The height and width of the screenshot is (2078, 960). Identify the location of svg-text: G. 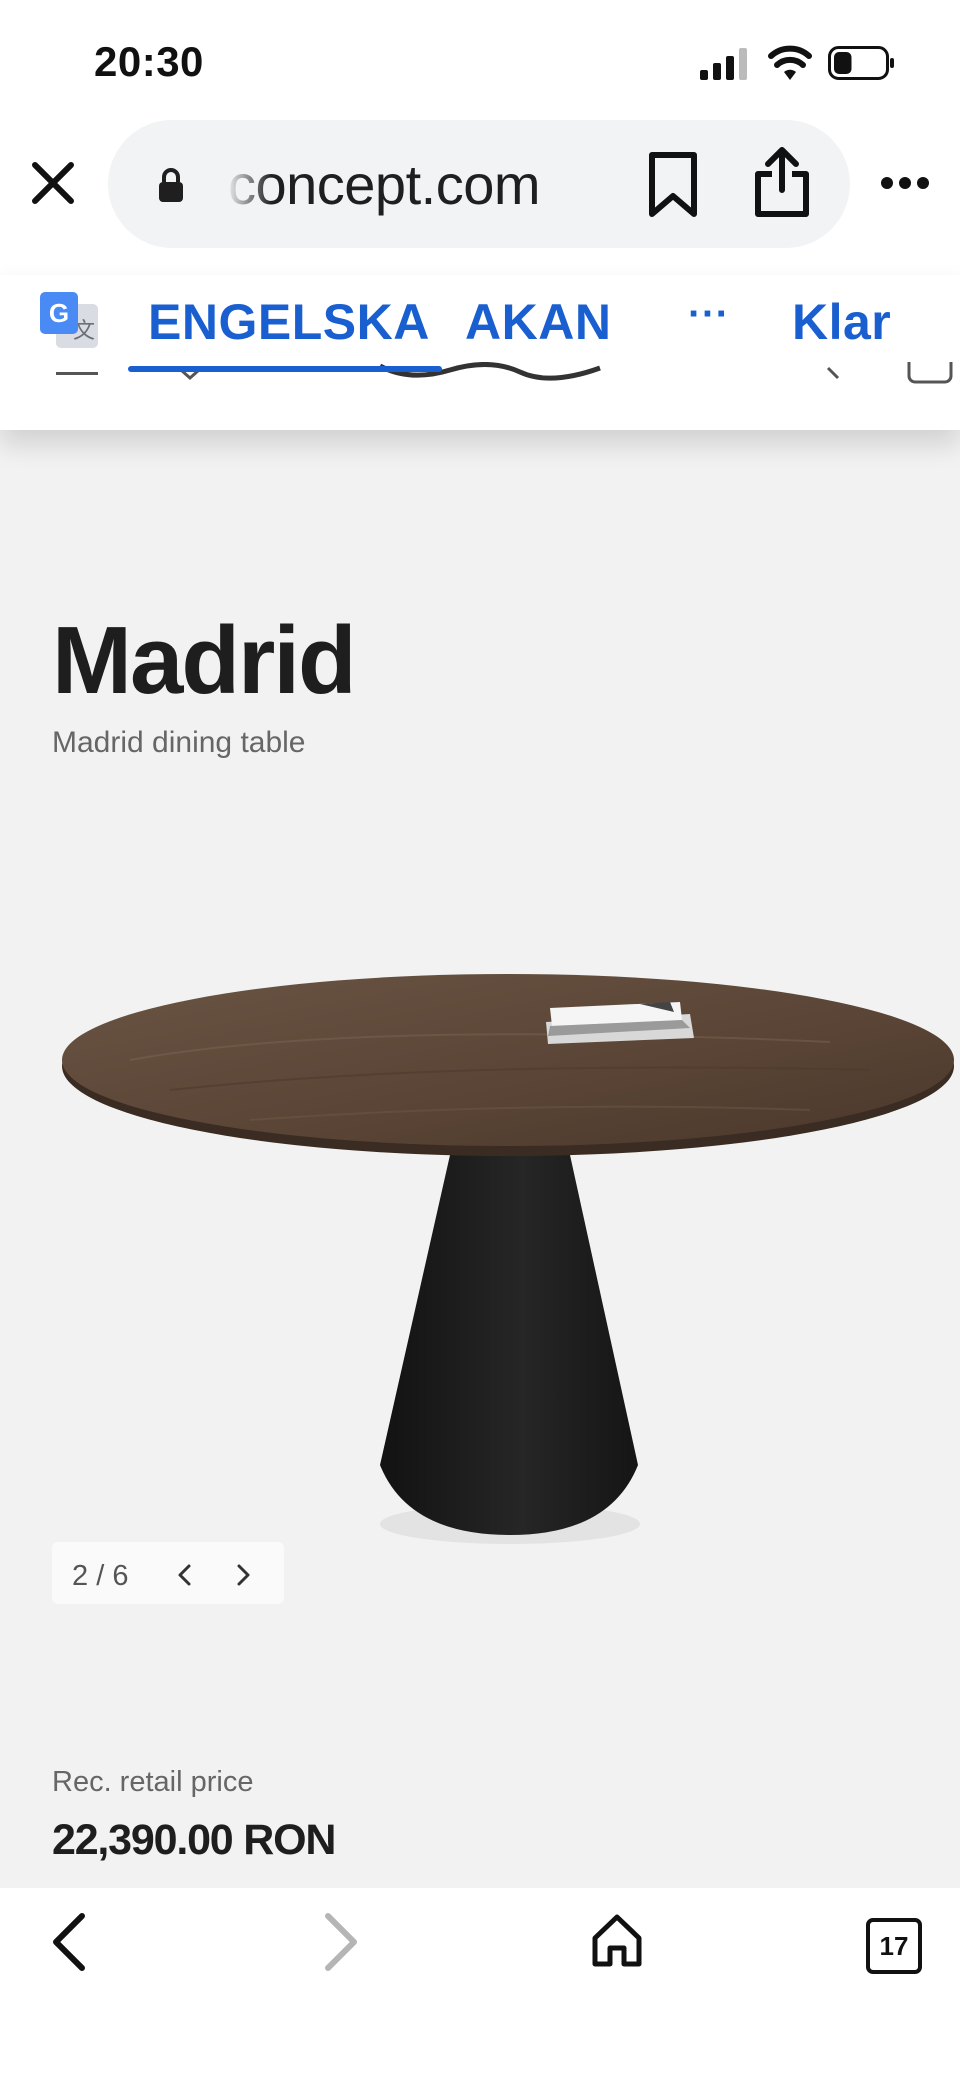
(59, 313).